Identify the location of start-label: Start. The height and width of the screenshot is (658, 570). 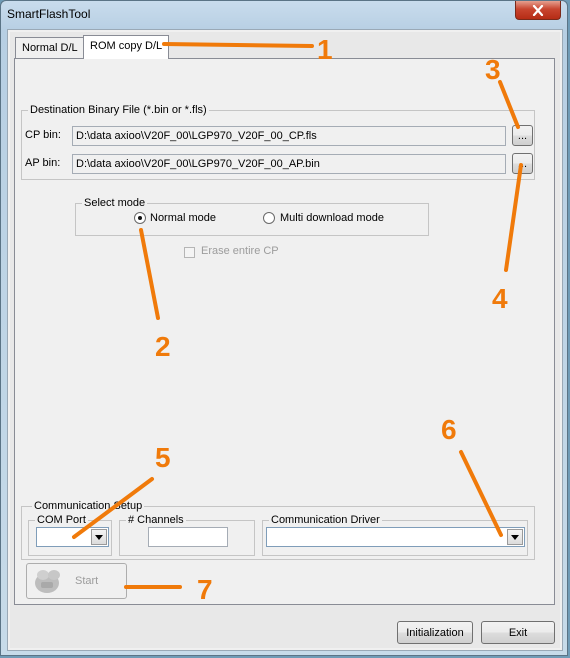
(87, 581).